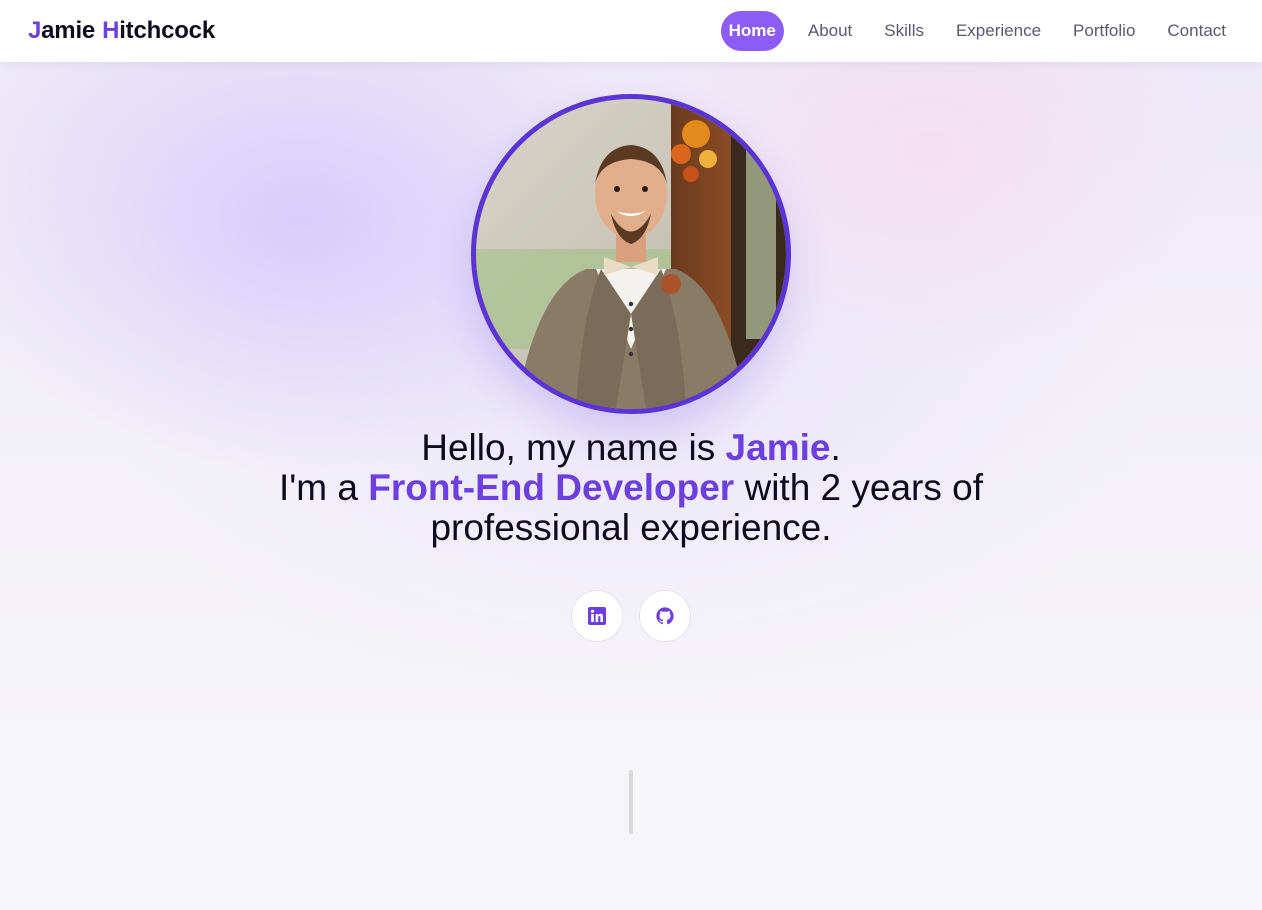 The image size is (1262, 910). What do you see at coordinates (1104, 31) in the screenshot?
I see `nav-portfolio: Portfolio` at bounding box center [1104, 31].